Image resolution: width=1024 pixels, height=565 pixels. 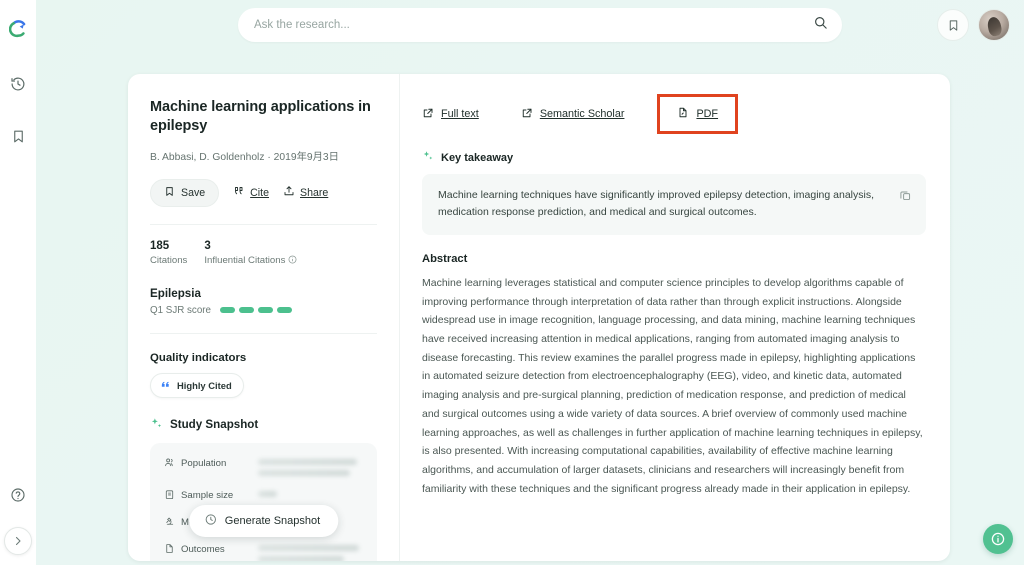 I want to click on cite-button-label: Cite, so click(x=259, y=192).